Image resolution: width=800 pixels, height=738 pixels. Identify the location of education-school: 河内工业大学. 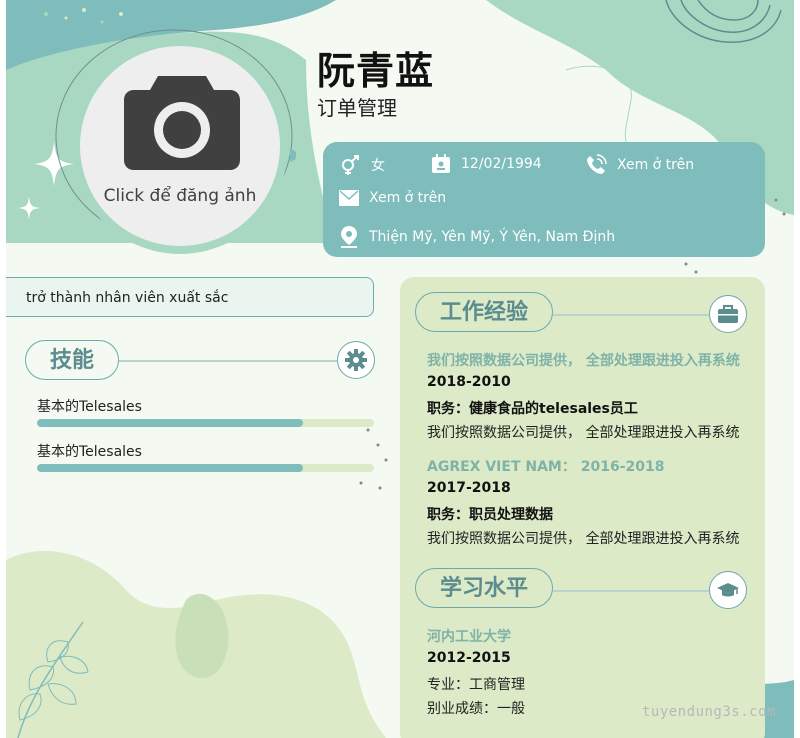
(469, 637).